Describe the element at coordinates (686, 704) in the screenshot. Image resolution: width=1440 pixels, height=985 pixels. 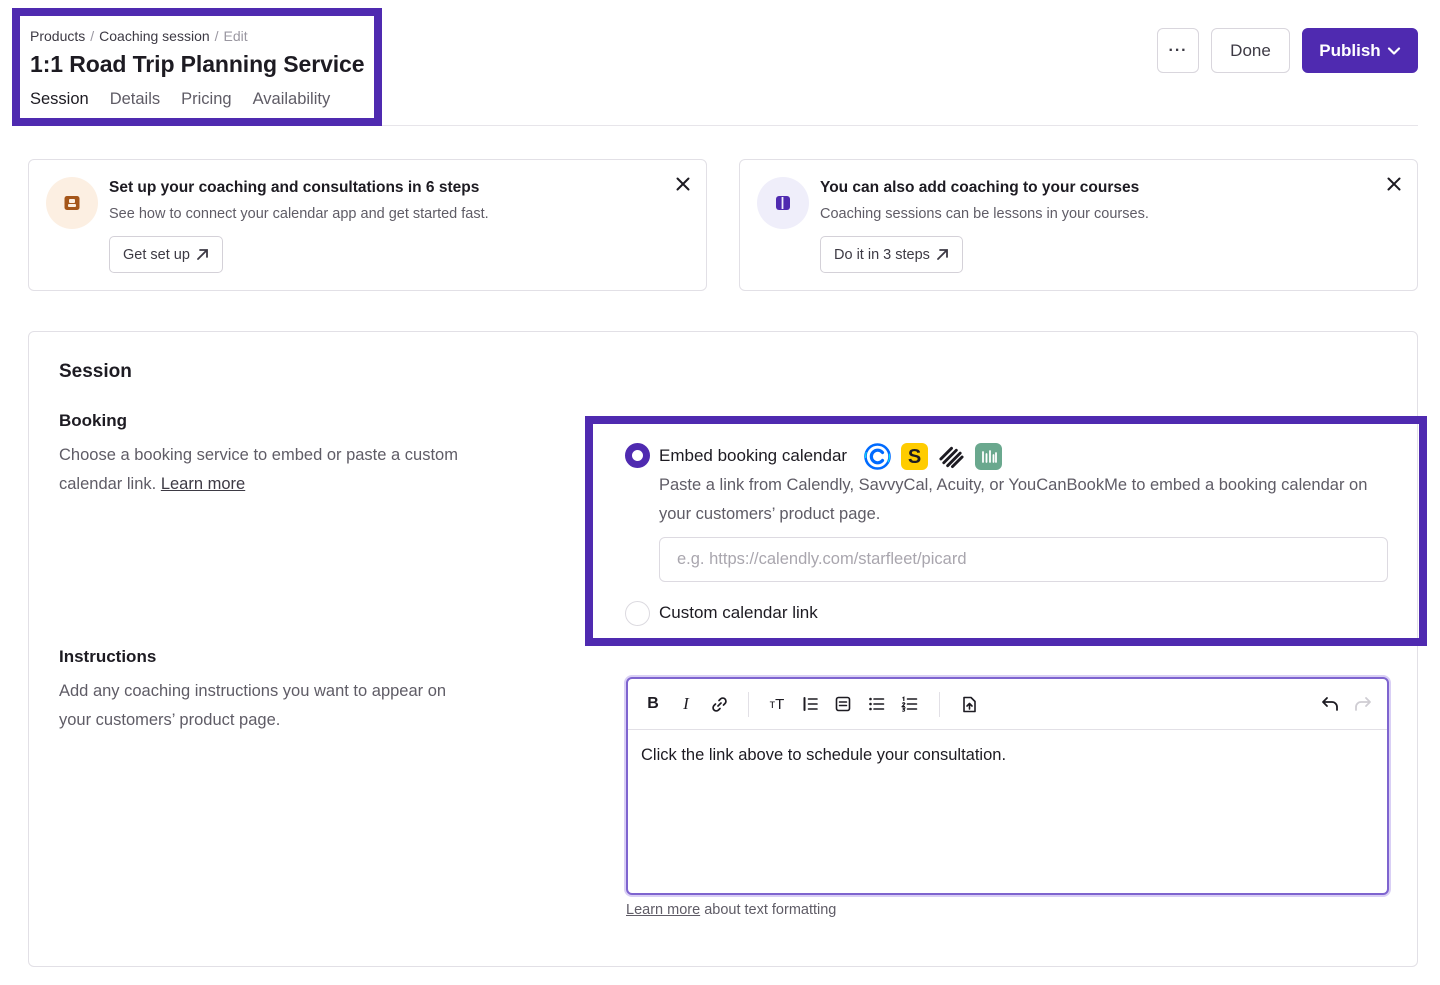
I see `italic-icon: I` at that location.